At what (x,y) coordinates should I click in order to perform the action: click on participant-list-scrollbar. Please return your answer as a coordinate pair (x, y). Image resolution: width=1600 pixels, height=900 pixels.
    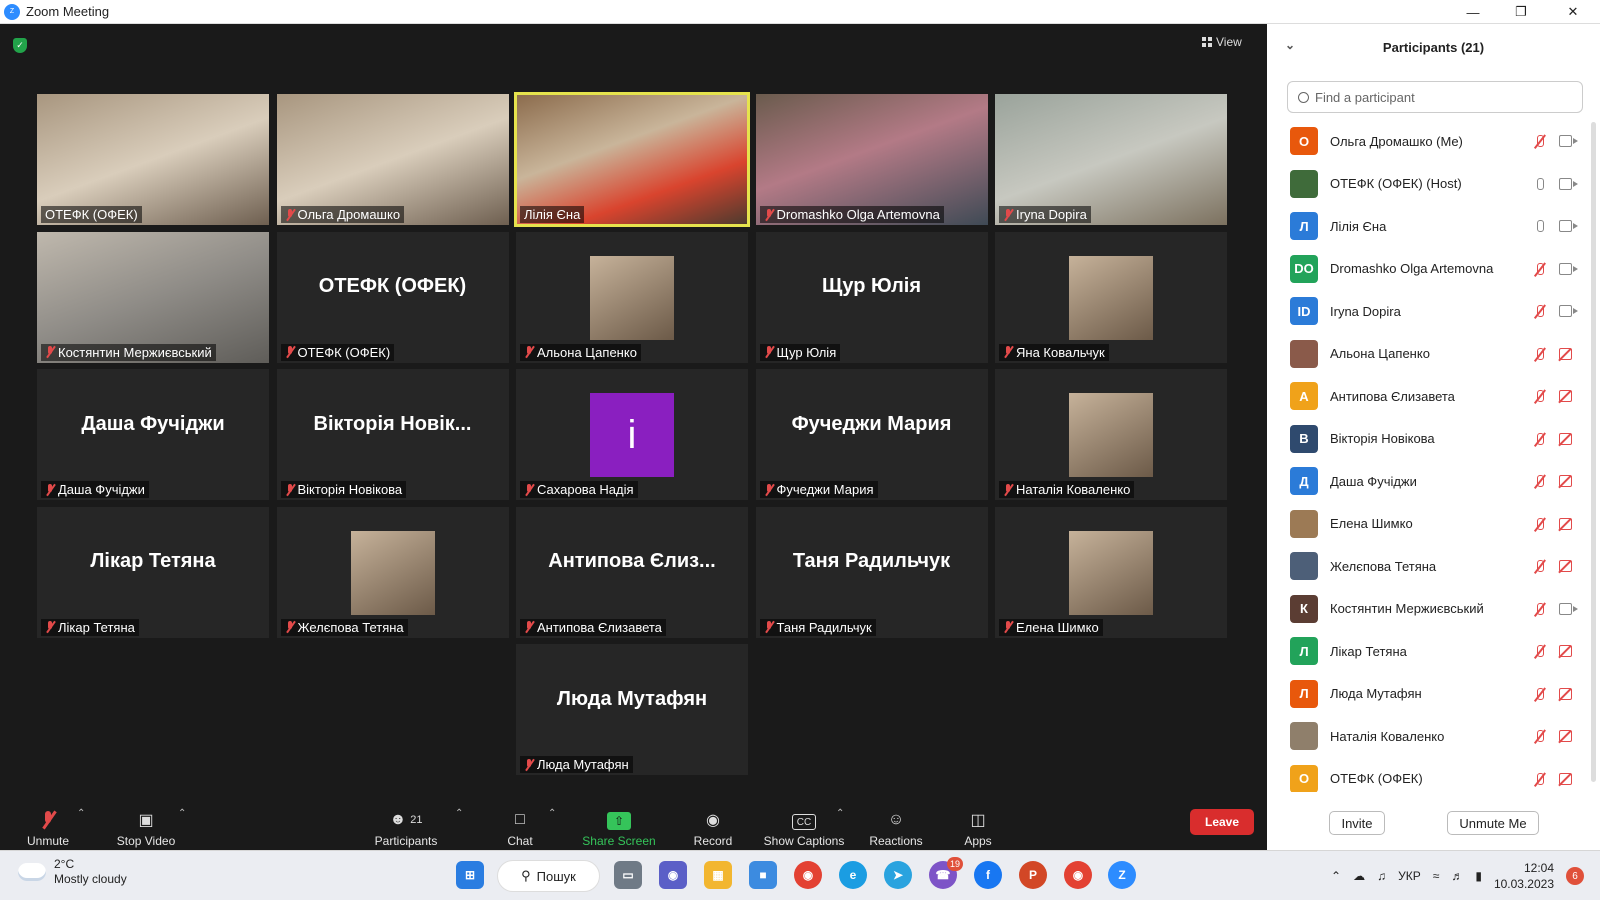
    Looking at the image, I should click on (1593, 452).